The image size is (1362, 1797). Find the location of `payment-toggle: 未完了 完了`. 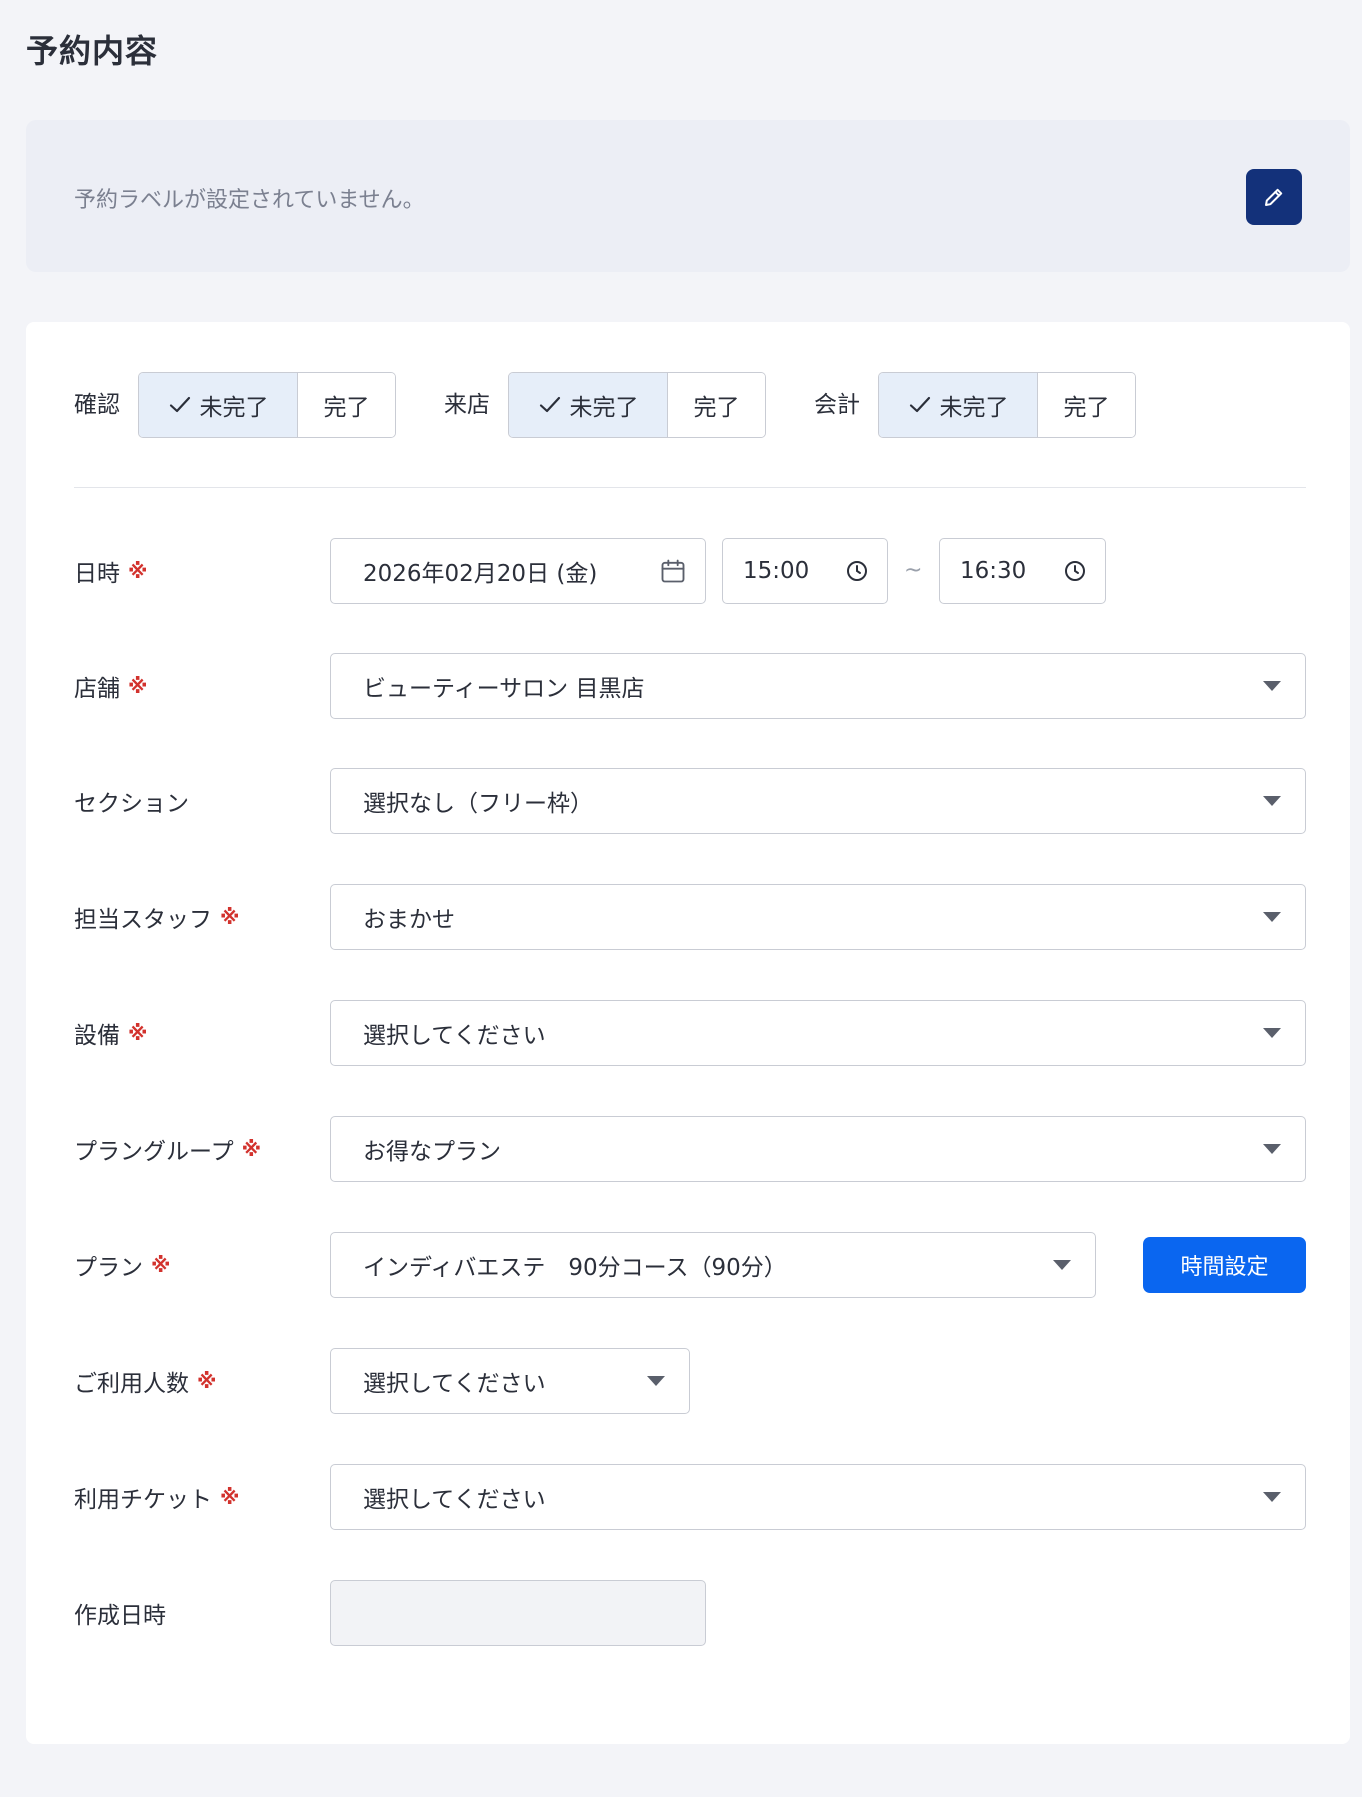

payment-toggle: 未完了 完了 is located at coordinates (1007, 405).